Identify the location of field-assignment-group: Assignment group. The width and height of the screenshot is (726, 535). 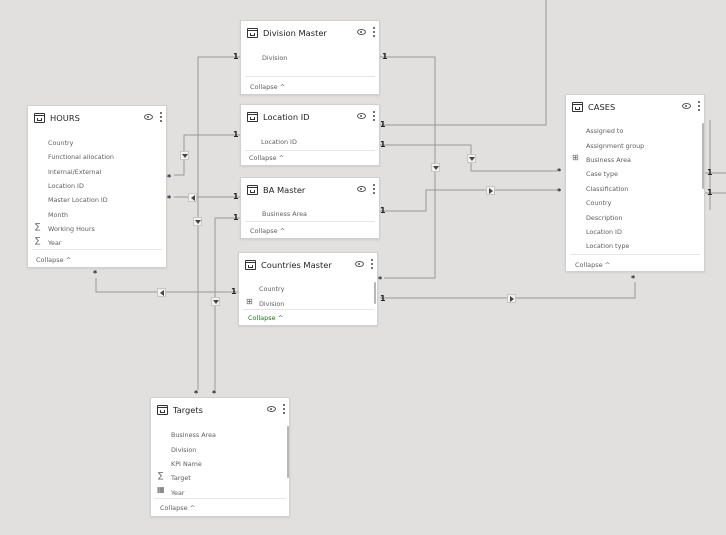
(615, 146).